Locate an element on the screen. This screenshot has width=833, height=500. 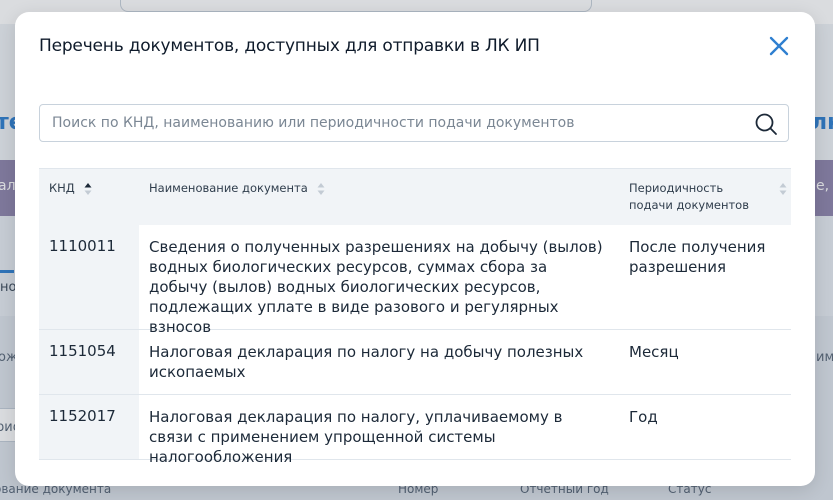
column-header-period: Периодичность подачи документов is located at coordinates (691, 197).